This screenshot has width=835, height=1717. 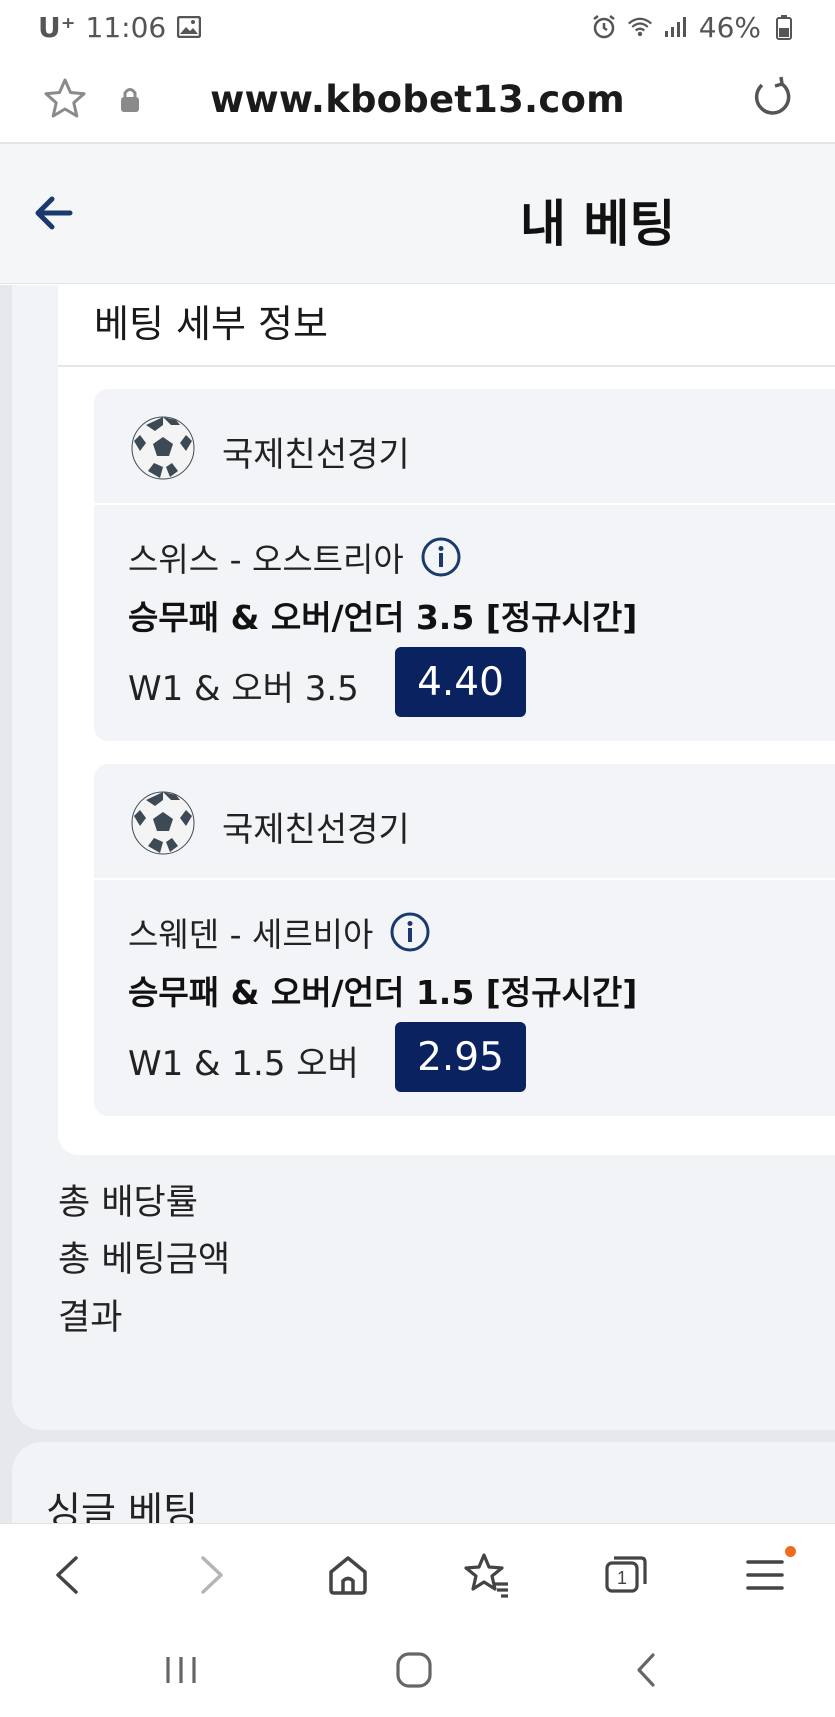 What do you see at coordinates (423, 1482) in the screenshot?
I see `single-bet-card: 싱글 베팅` at bounding box center [423, 1482].